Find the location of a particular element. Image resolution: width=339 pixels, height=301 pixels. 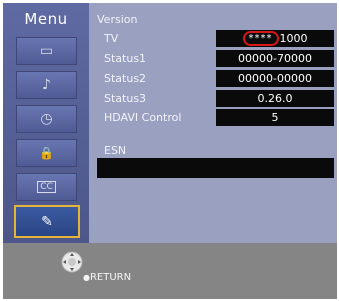

menu-title: Menu is located at coordinates (46, 19).